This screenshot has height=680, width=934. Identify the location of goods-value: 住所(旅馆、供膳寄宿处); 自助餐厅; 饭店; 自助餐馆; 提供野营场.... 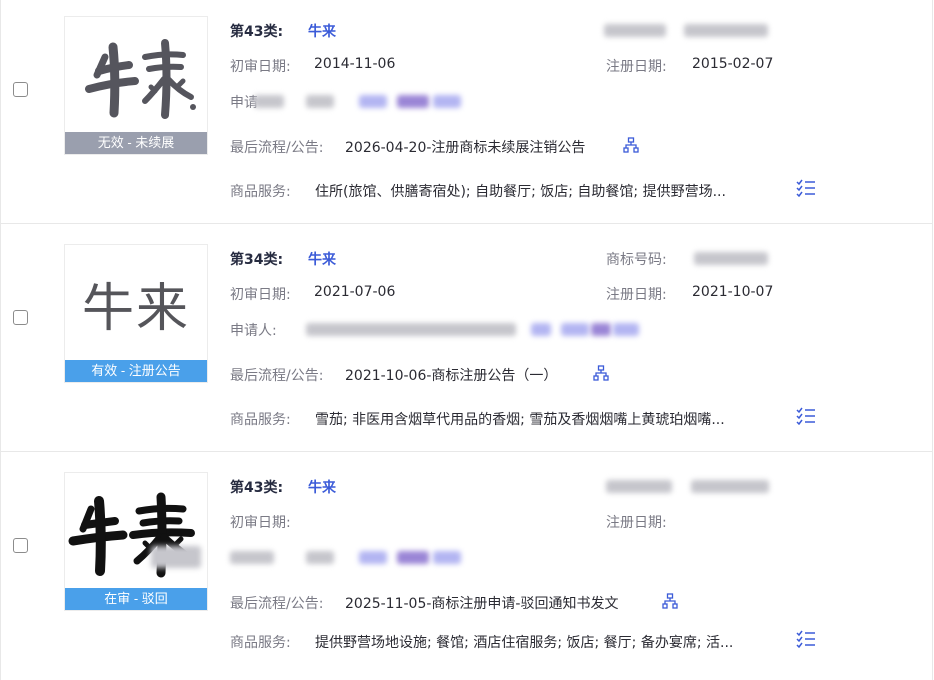
(520, 192).